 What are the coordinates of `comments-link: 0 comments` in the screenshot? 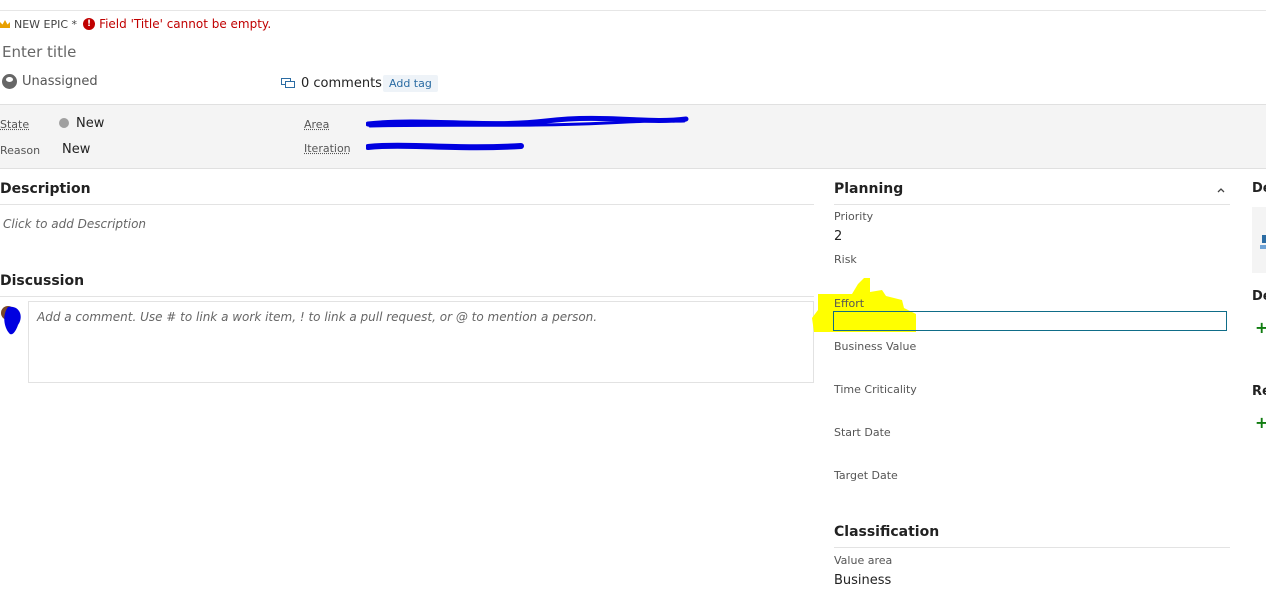 It's located at (331, 83).